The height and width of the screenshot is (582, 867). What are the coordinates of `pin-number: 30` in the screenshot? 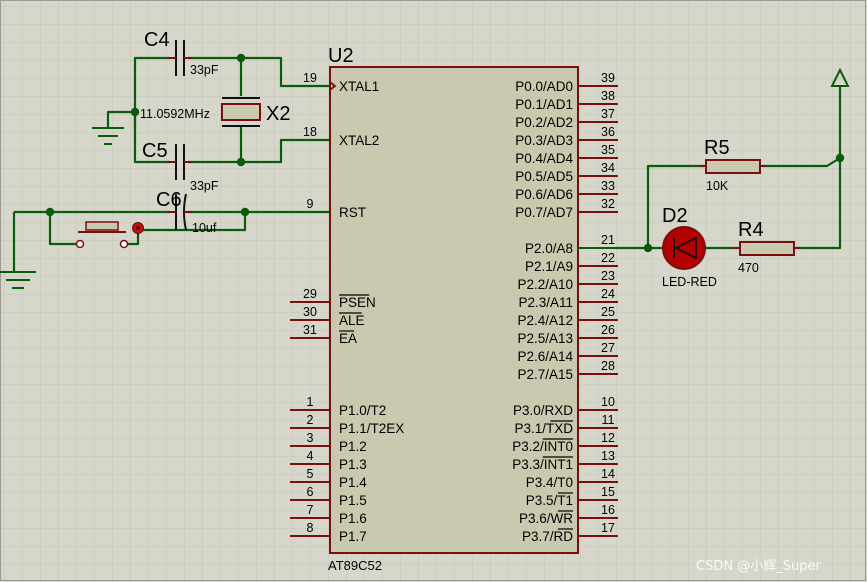 It's located at (310, 312).